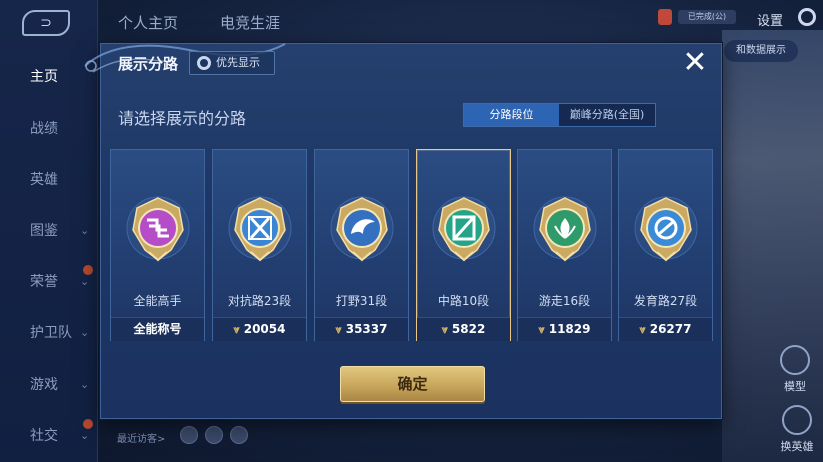 The height and width of the screenshot is (462, 823). I want to click on tab-profile: 个人主页, so click(148, 22).